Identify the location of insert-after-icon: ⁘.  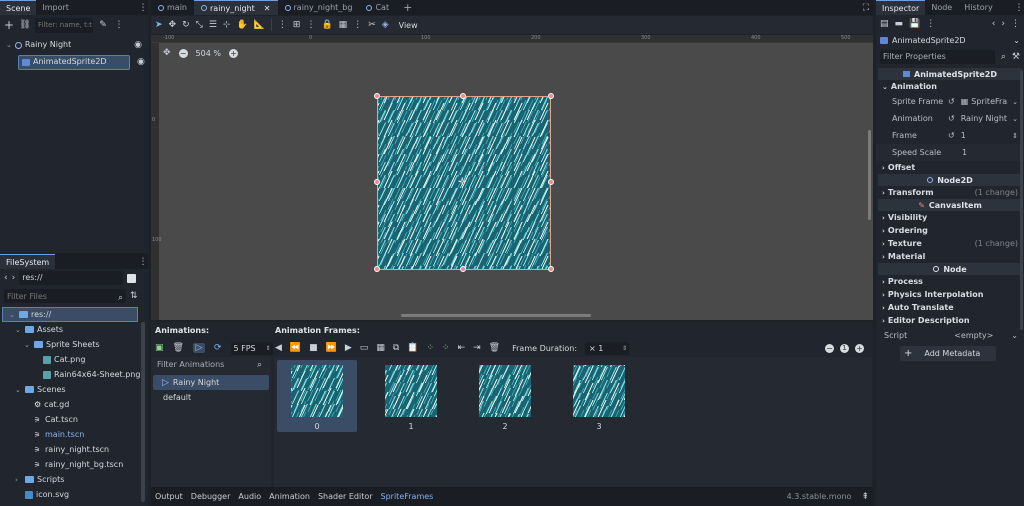
(446, 348).